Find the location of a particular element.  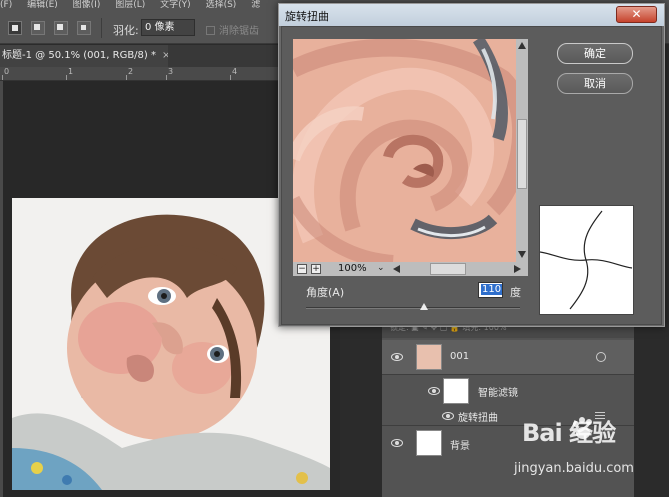

feather-input: 0 像素 is located at coordinates (168, 27).